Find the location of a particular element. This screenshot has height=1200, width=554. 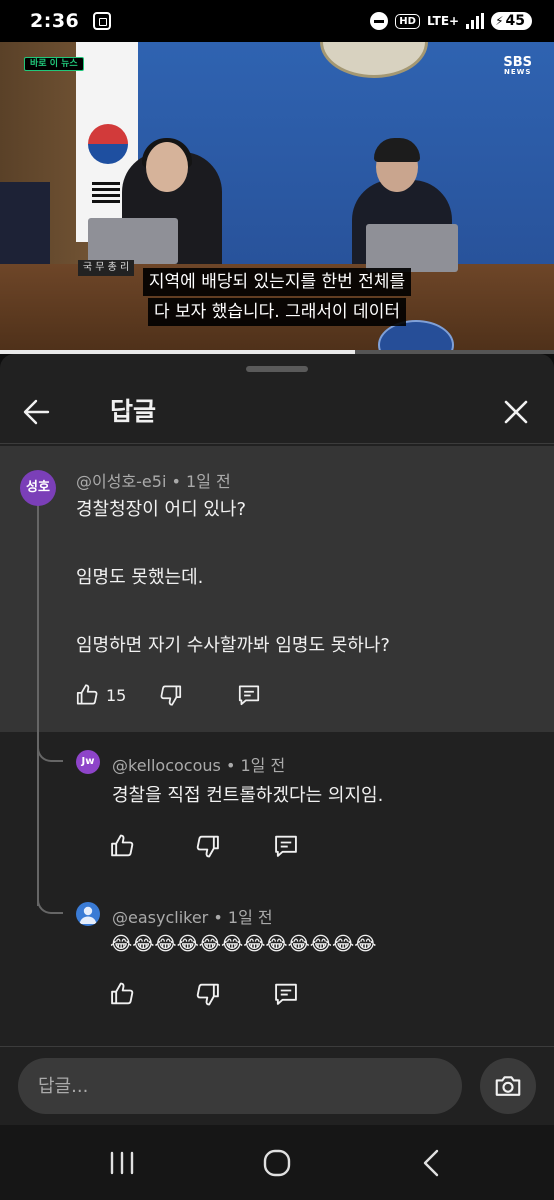

drag-handle is located at coordinates (277, 369).